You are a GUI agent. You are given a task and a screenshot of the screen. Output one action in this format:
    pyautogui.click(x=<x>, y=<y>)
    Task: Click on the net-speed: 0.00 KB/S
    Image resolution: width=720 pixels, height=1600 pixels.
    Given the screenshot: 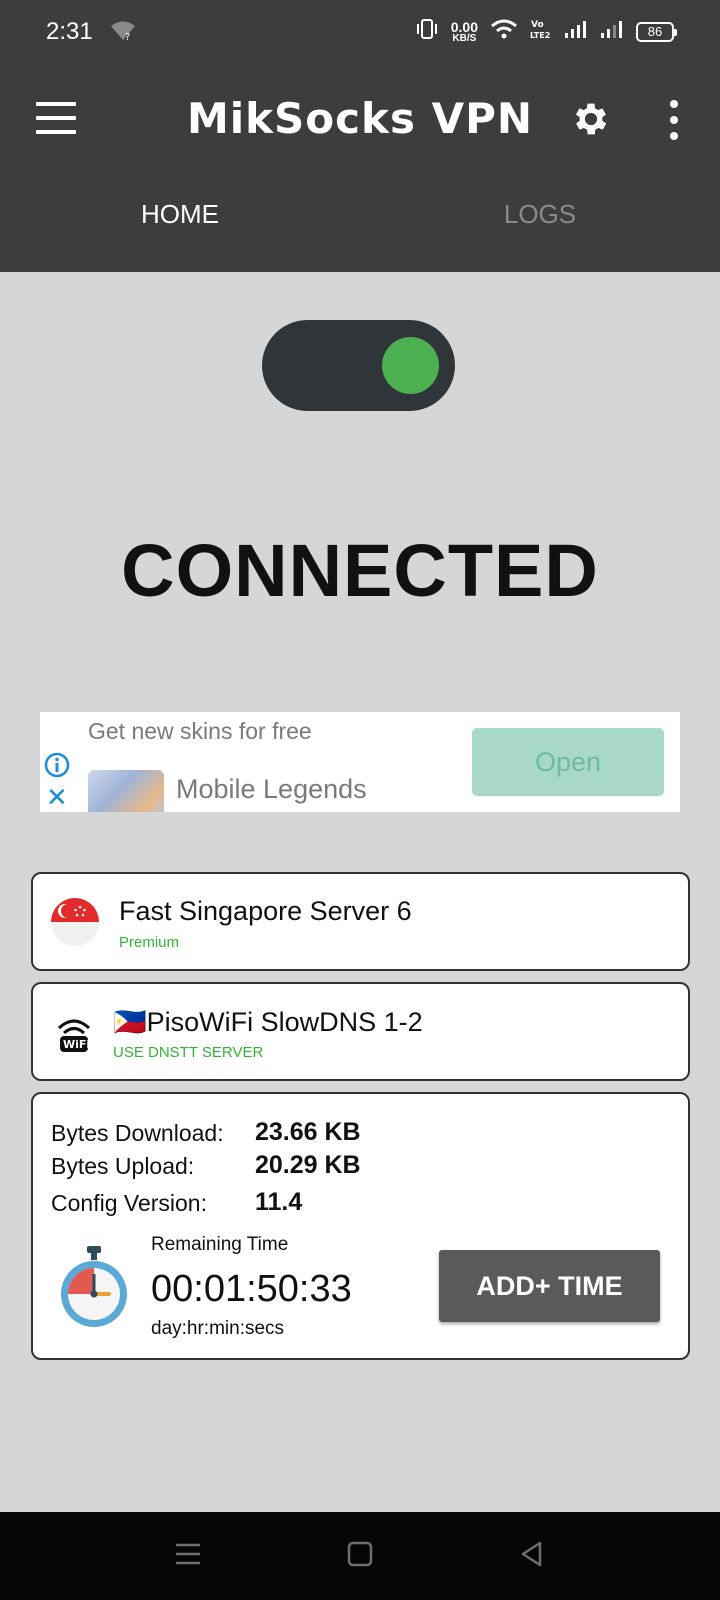 What is the action you would take?
    pyautogui.click(x=464, y=32)
    